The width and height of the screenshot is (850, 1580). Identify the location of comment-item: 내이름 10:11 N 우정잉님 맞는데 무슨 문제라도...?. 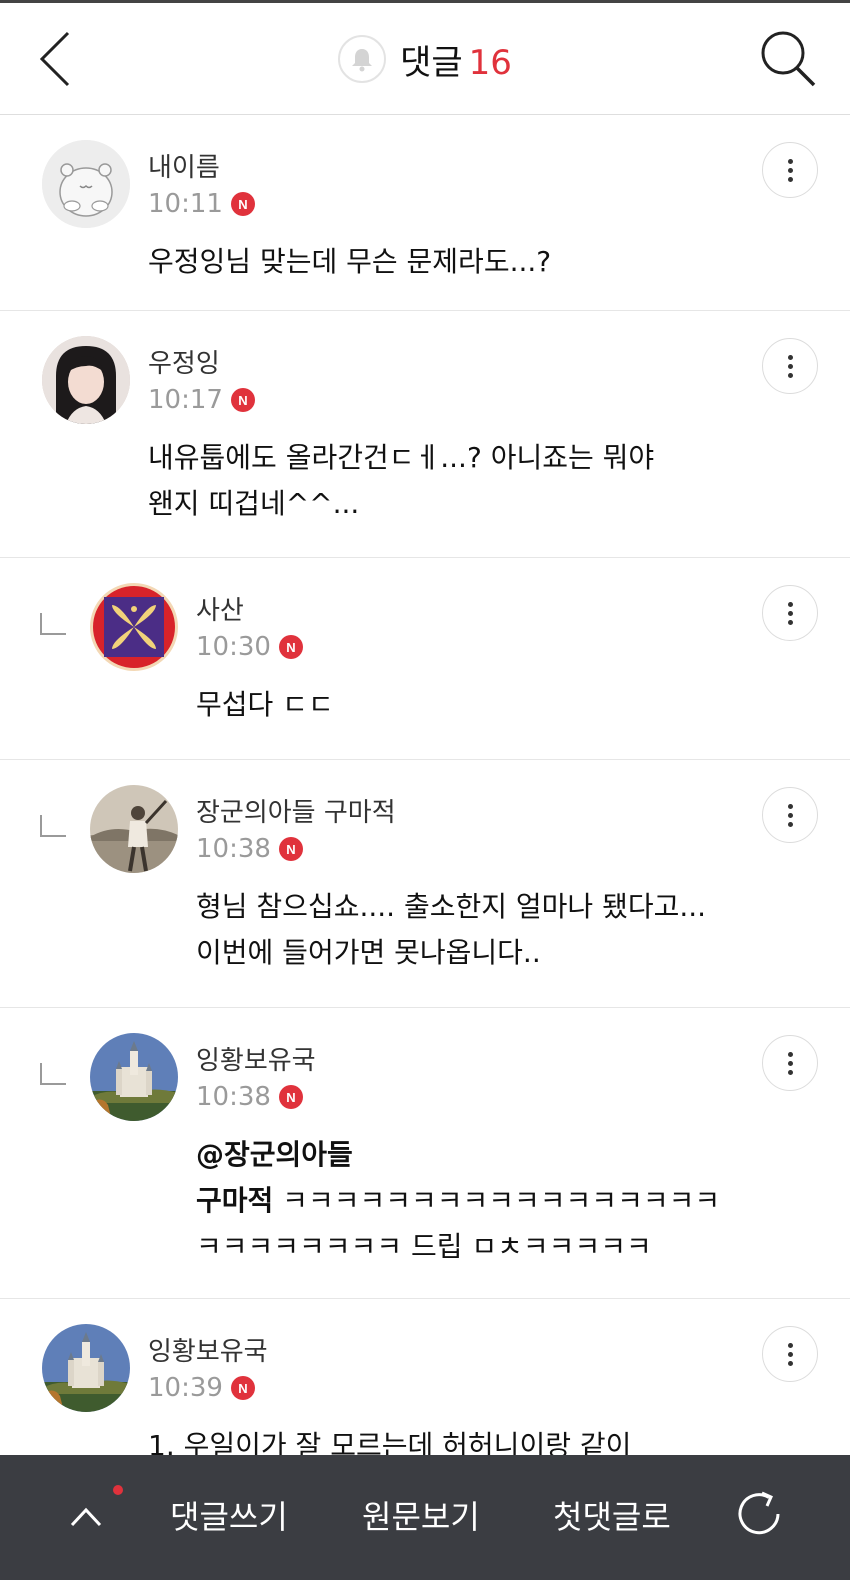
(425, 213).